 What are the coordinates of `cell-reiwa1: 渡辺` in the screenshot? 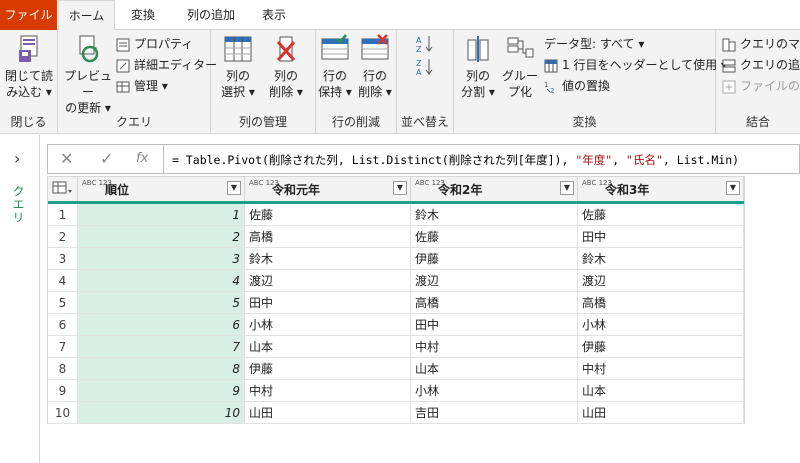 It's located at (328, 281).